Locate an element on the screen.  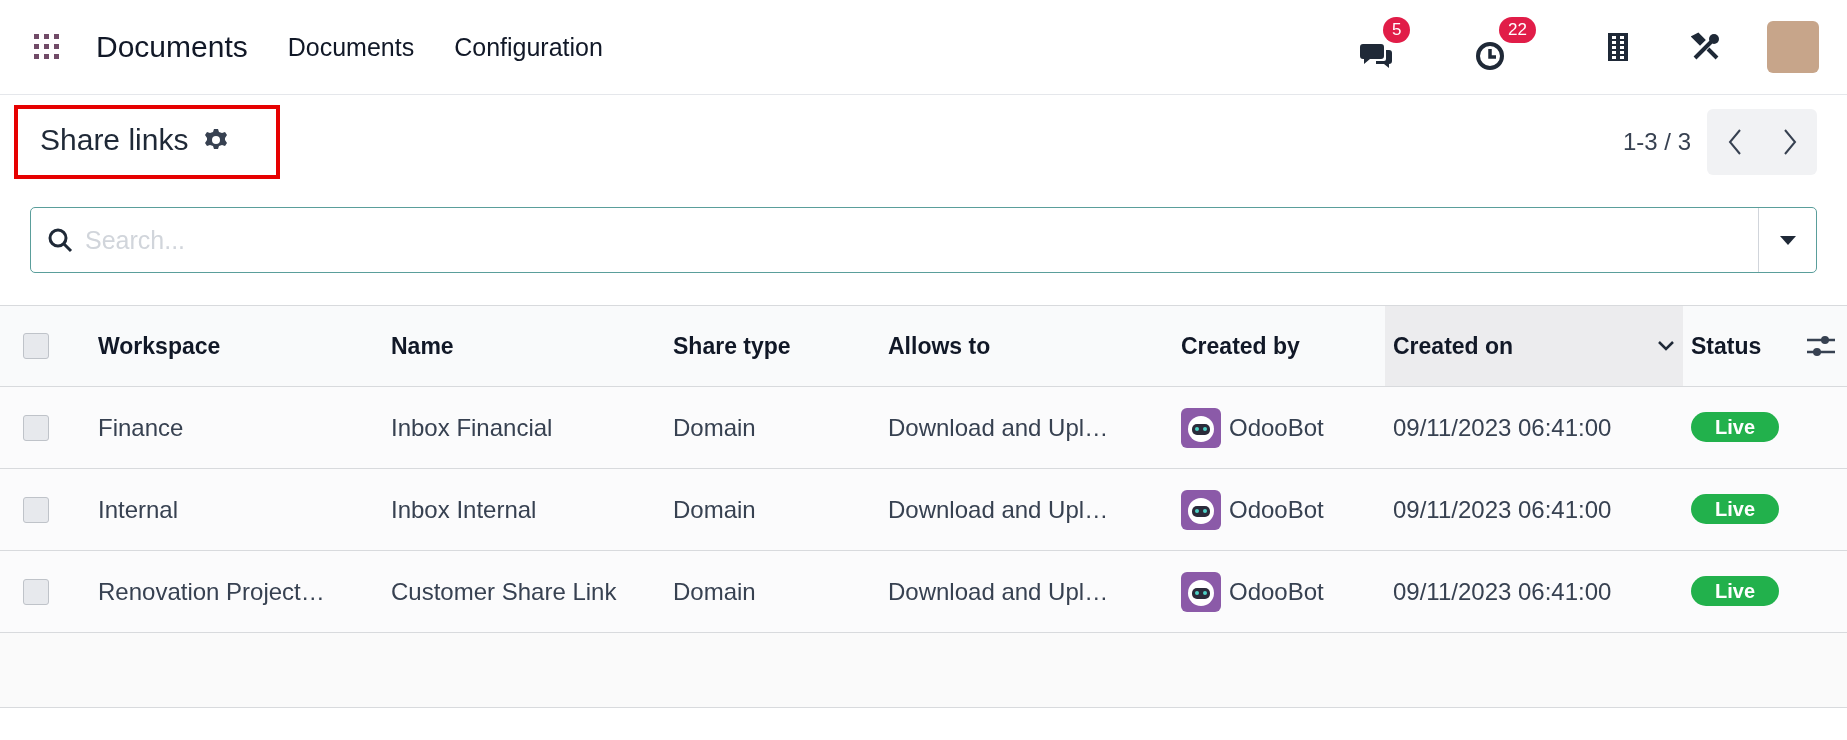
search-icon is located at coordinates (60, 240).